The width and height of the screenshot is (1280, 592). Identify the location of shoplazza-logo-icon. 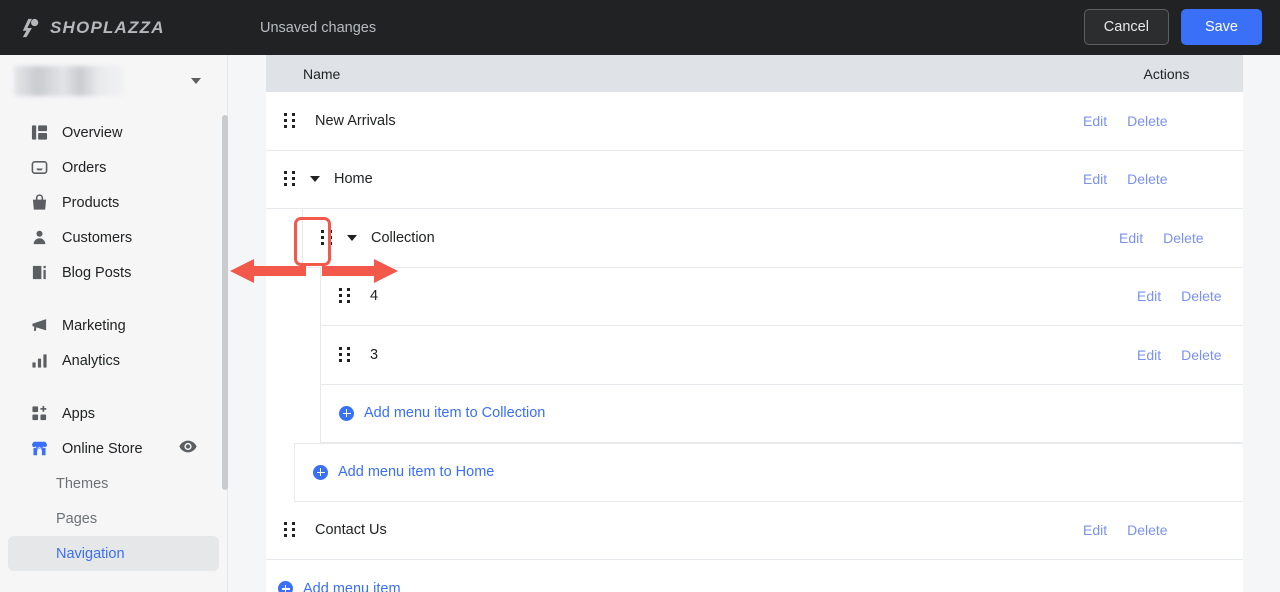
(31, 28).